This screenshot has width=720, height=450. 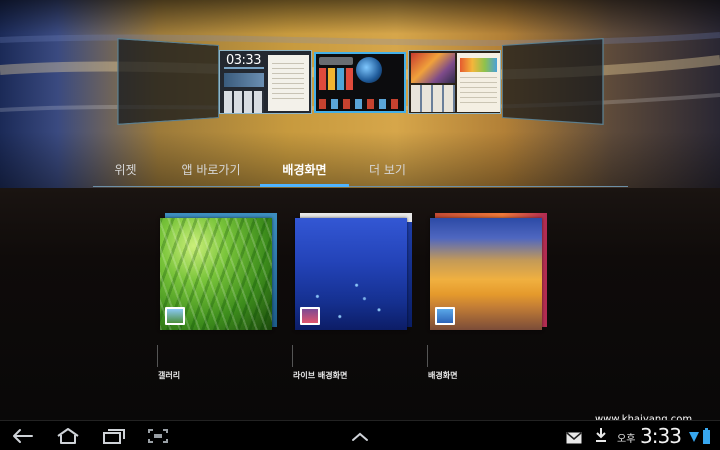 I want to click on live-wallpaper-thumbnail, so click(x=351, y=274).